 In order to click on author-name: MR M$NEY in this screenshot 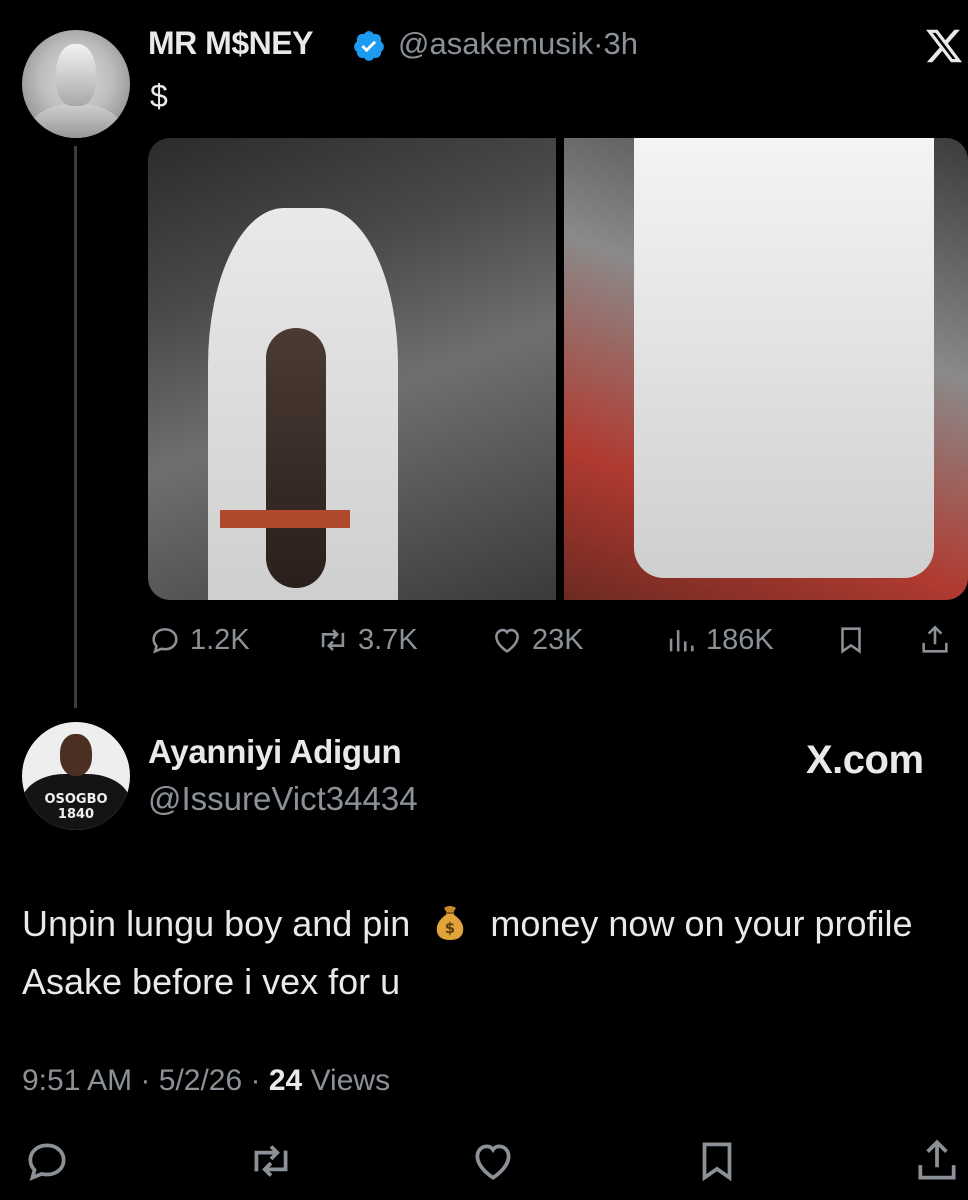, I will do `click(230, 43)`.